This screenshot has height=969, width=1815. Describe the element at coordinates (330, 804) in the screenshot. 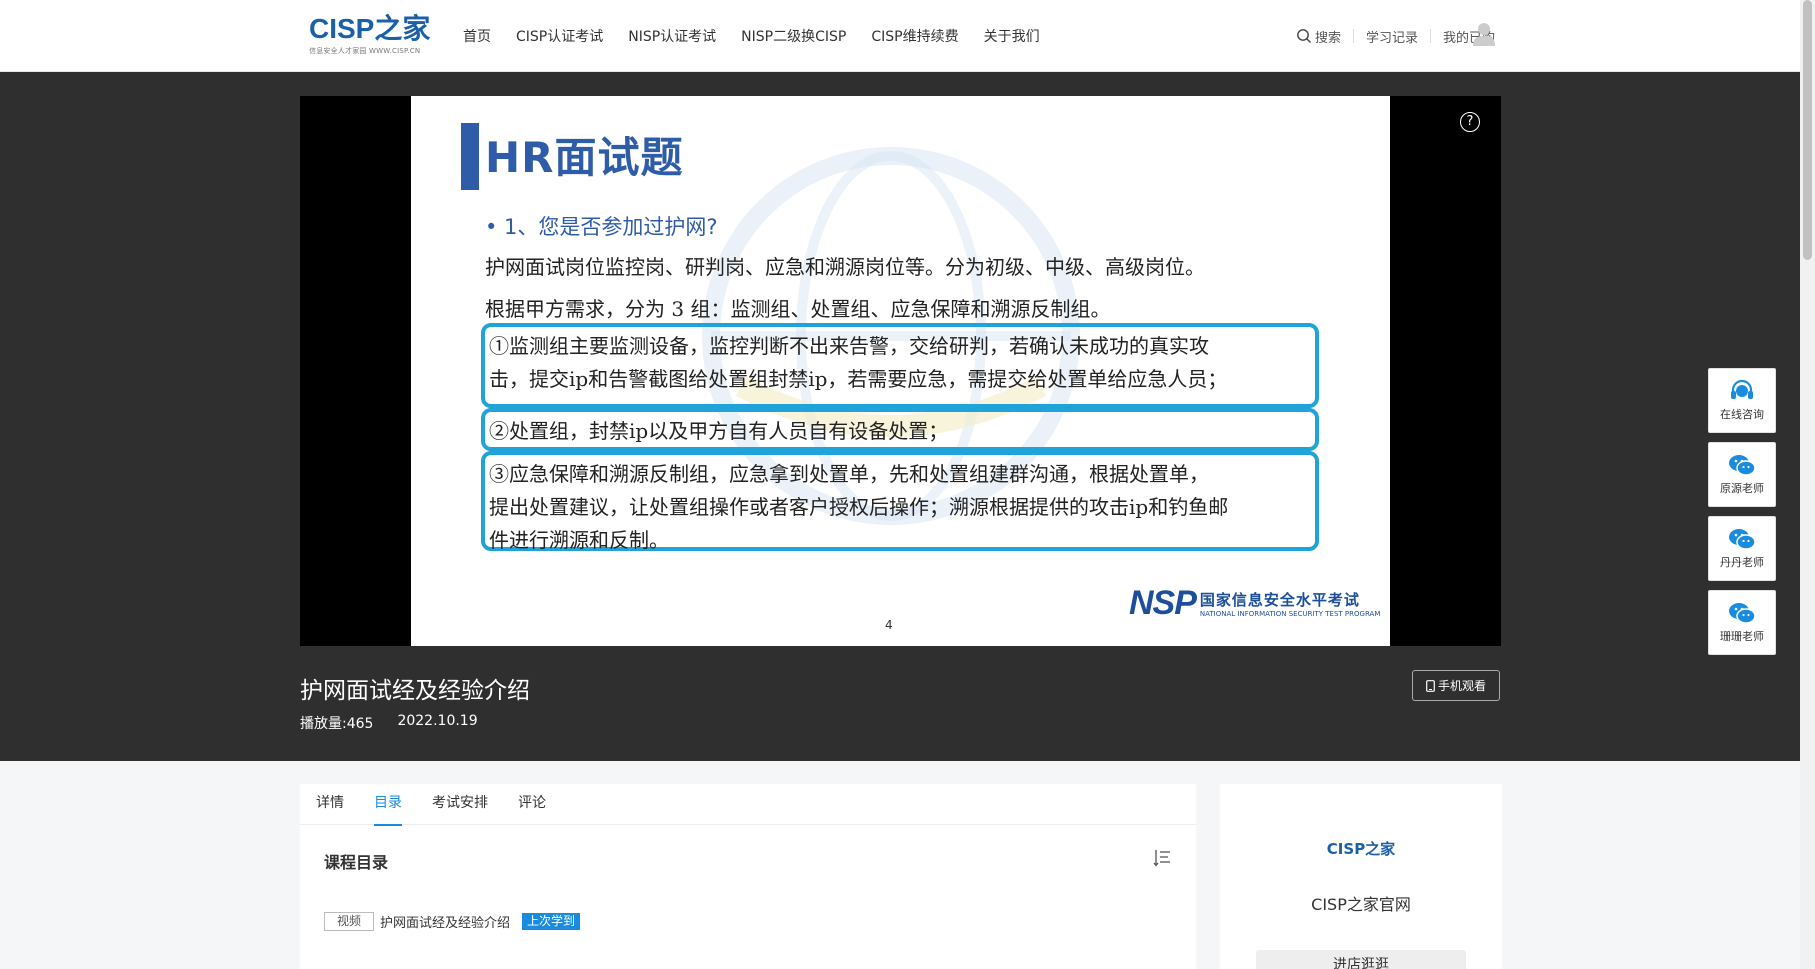

I see `tab-details: 详情` at that location.